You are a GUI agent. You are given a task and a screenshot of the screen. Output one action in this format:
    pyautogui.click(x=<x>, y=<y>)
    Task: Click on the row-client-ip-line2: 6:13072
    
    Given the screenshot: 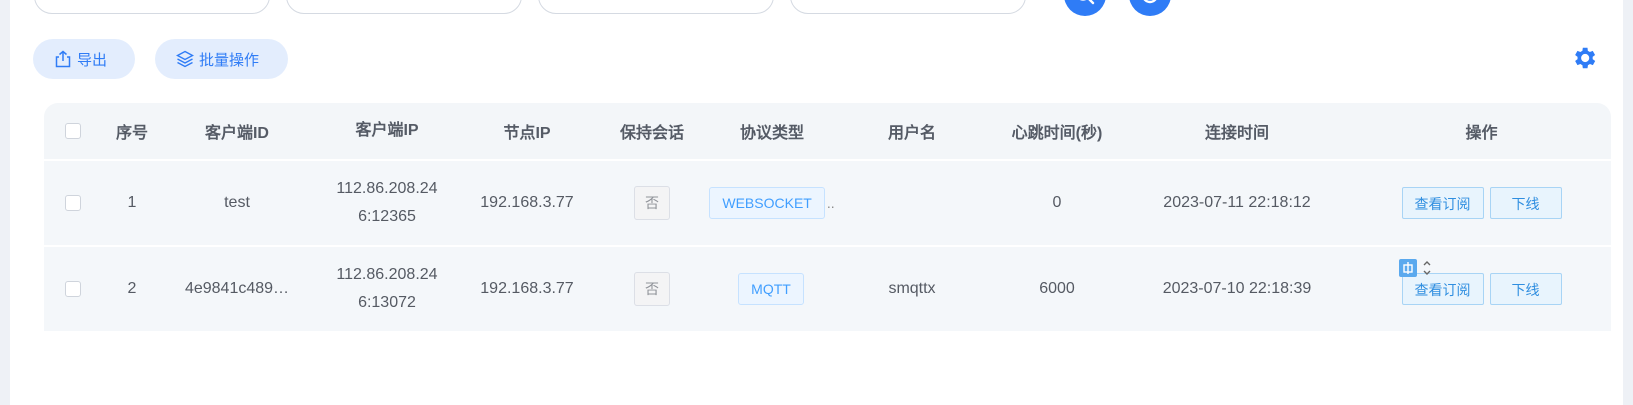 What is the action you would take?
    pyautogui.click(x=387, y=302)
    